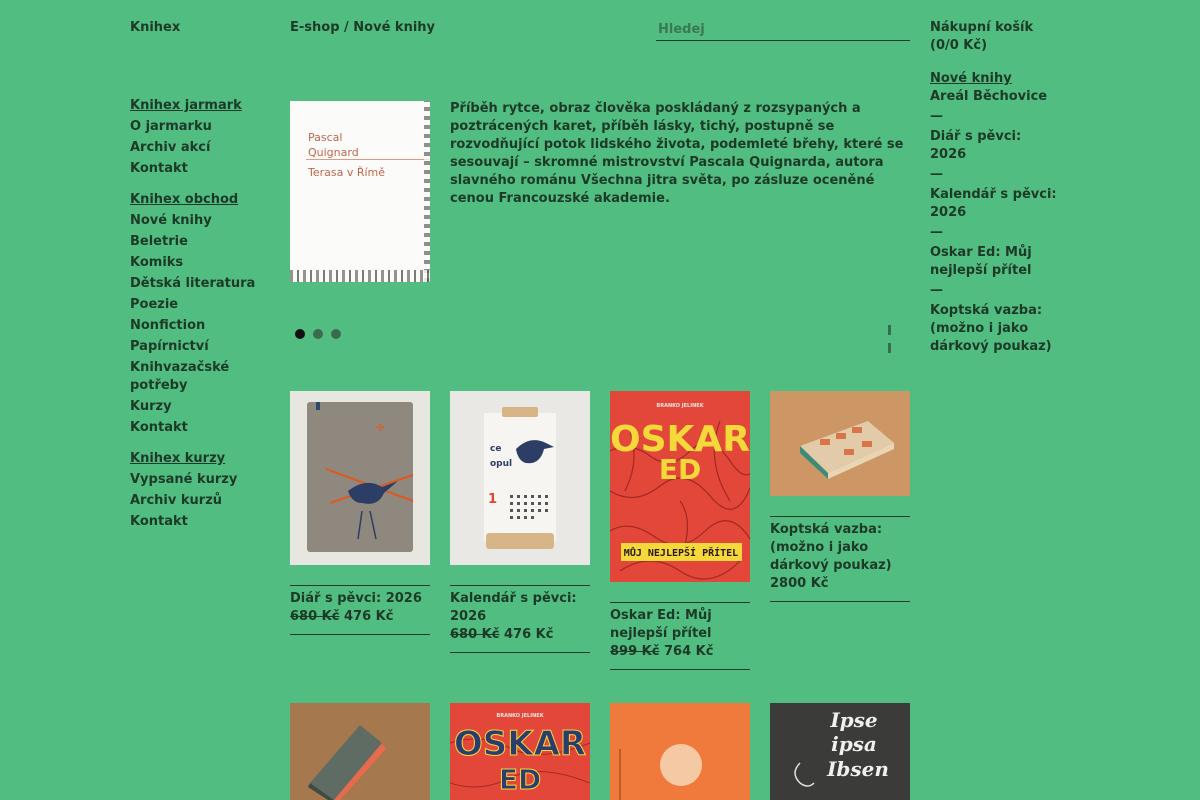 Image resolution: width=1200 pixels, height=800 pixels. What do you see at coordinates (520, 608) in the screenshot?
I see `product-title: Kalendář s pěvci: 2026` at bounding box center [520, 608].